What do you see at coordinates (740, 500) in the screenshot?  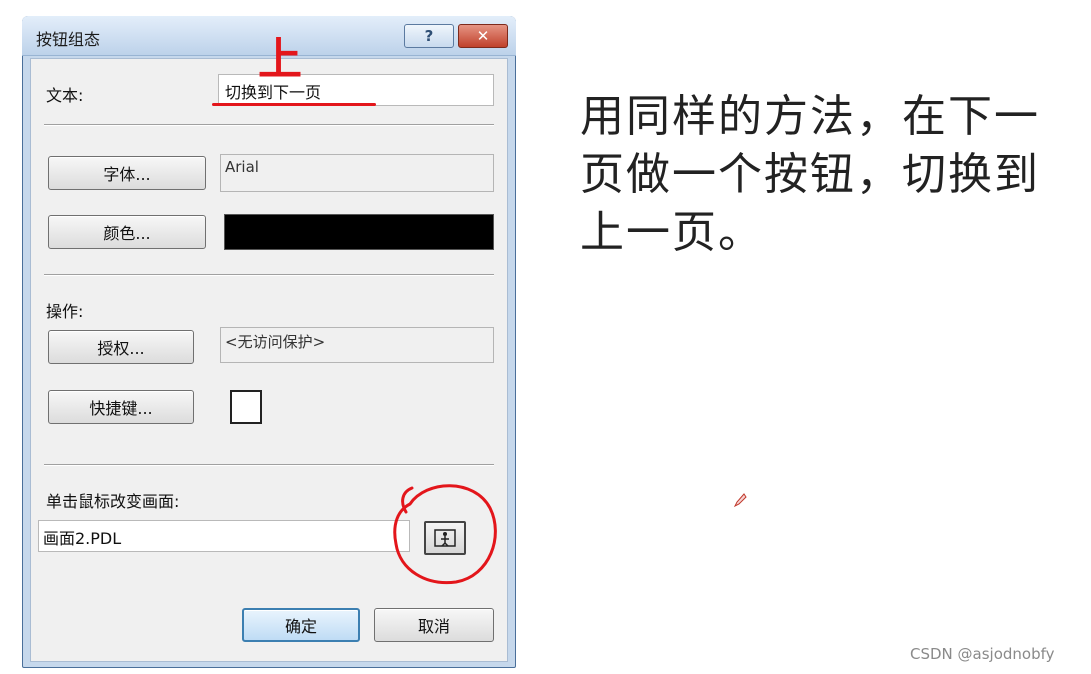 I see `mouse-cursor-icon` at bounding box center [740, 500].